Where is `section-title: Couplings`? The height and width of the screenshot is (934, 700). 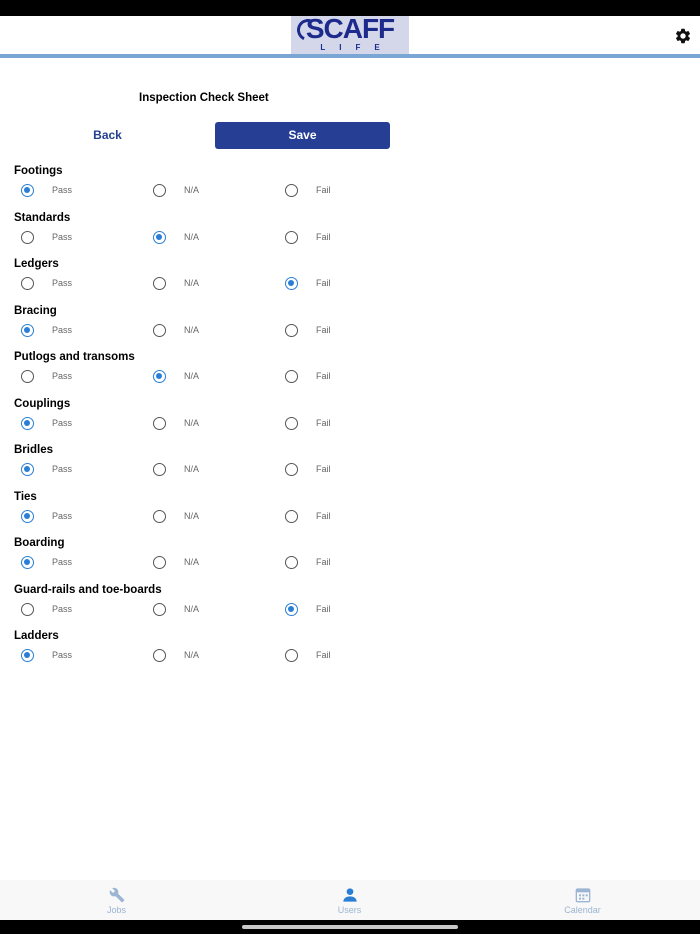
section-title: Couplings is located at coordinates (42, 403).